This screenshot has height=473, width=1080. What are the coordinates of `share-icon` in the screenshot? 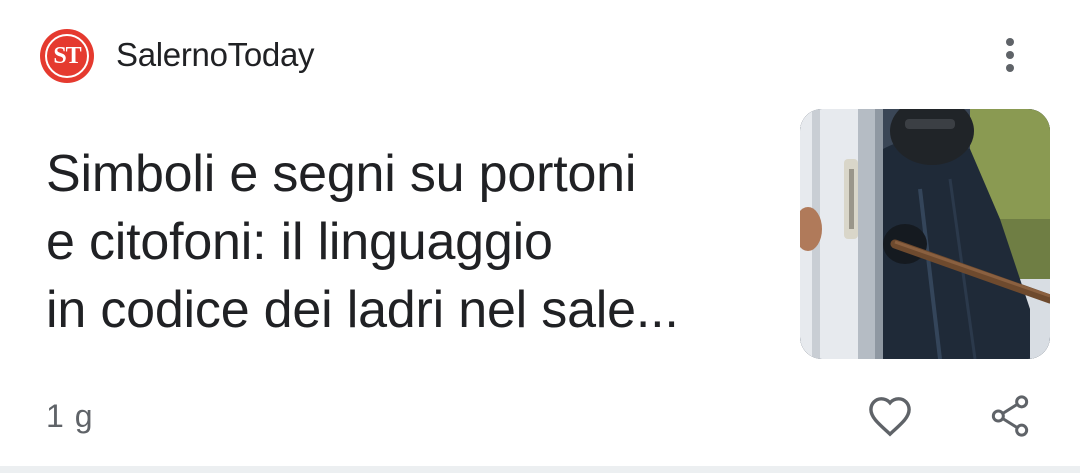 It's located at (1010, 416).